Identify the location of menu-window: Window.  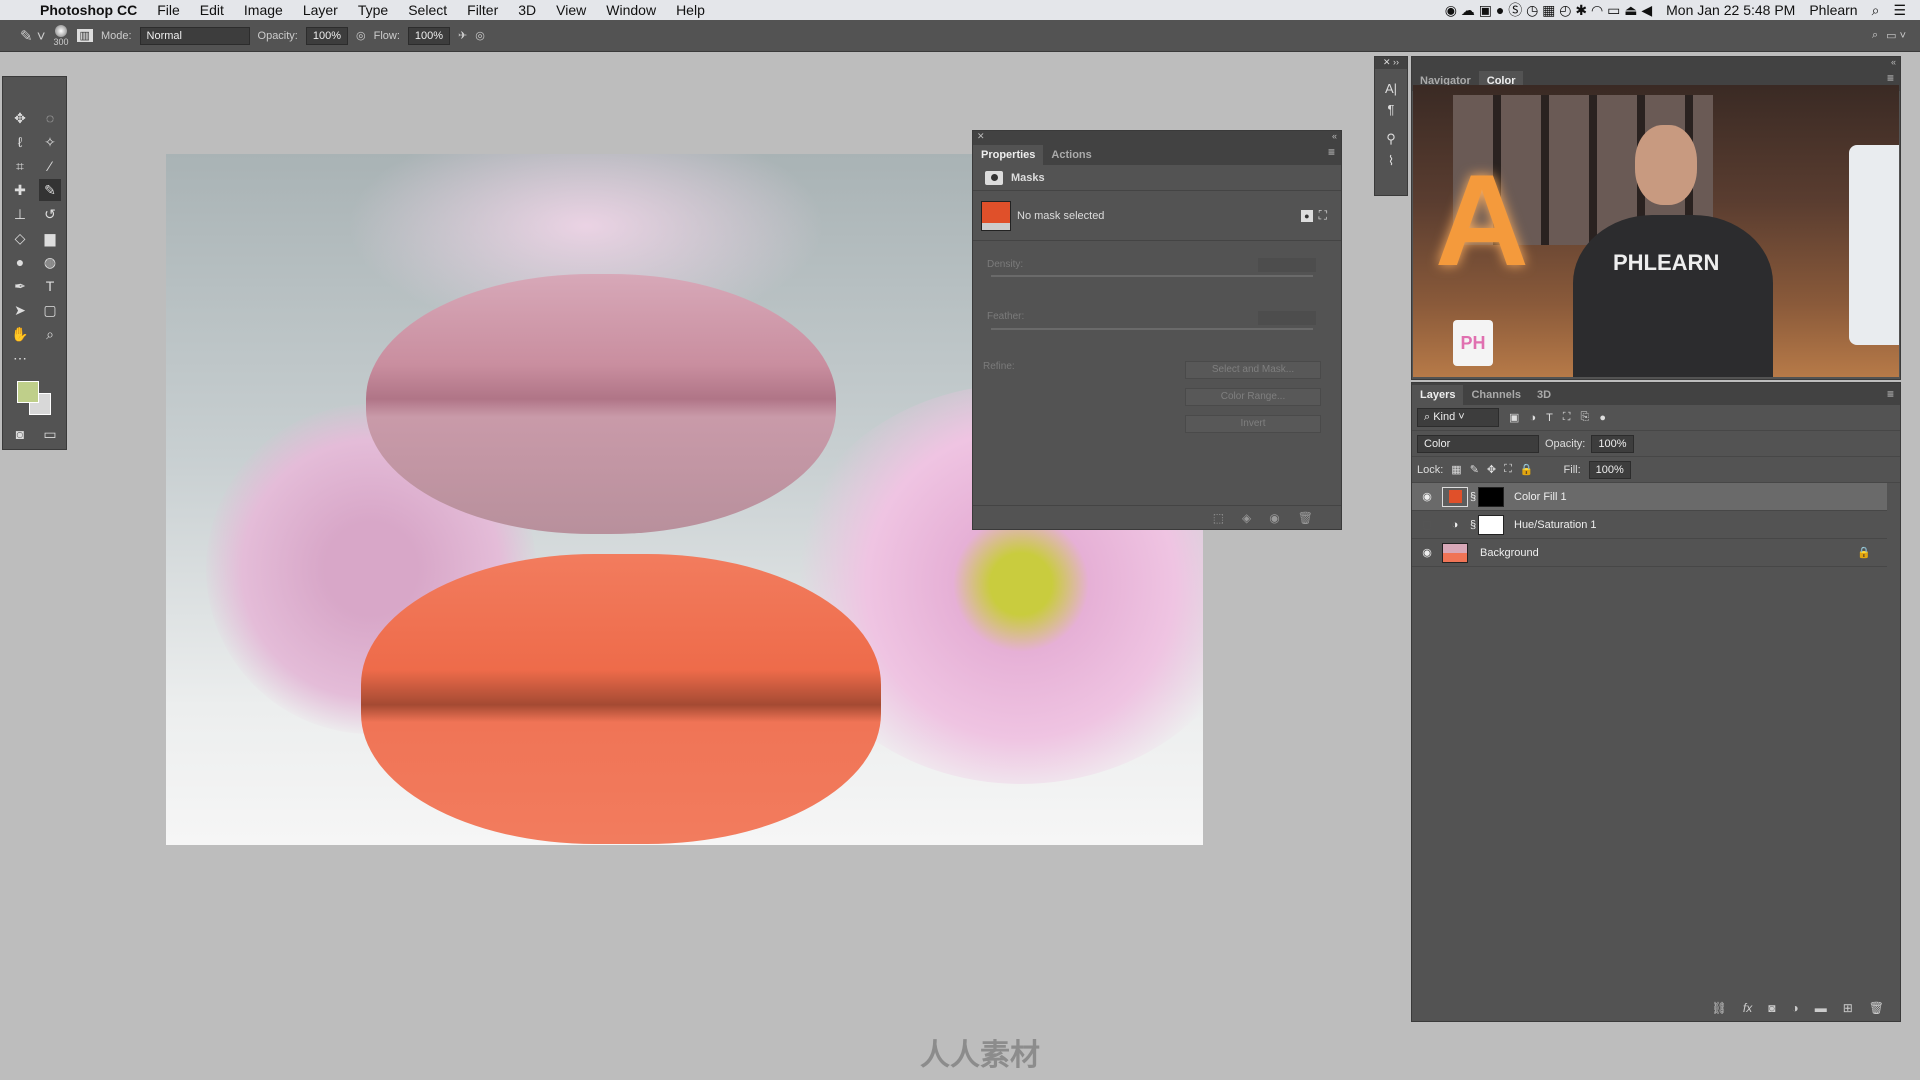
(631, 10).